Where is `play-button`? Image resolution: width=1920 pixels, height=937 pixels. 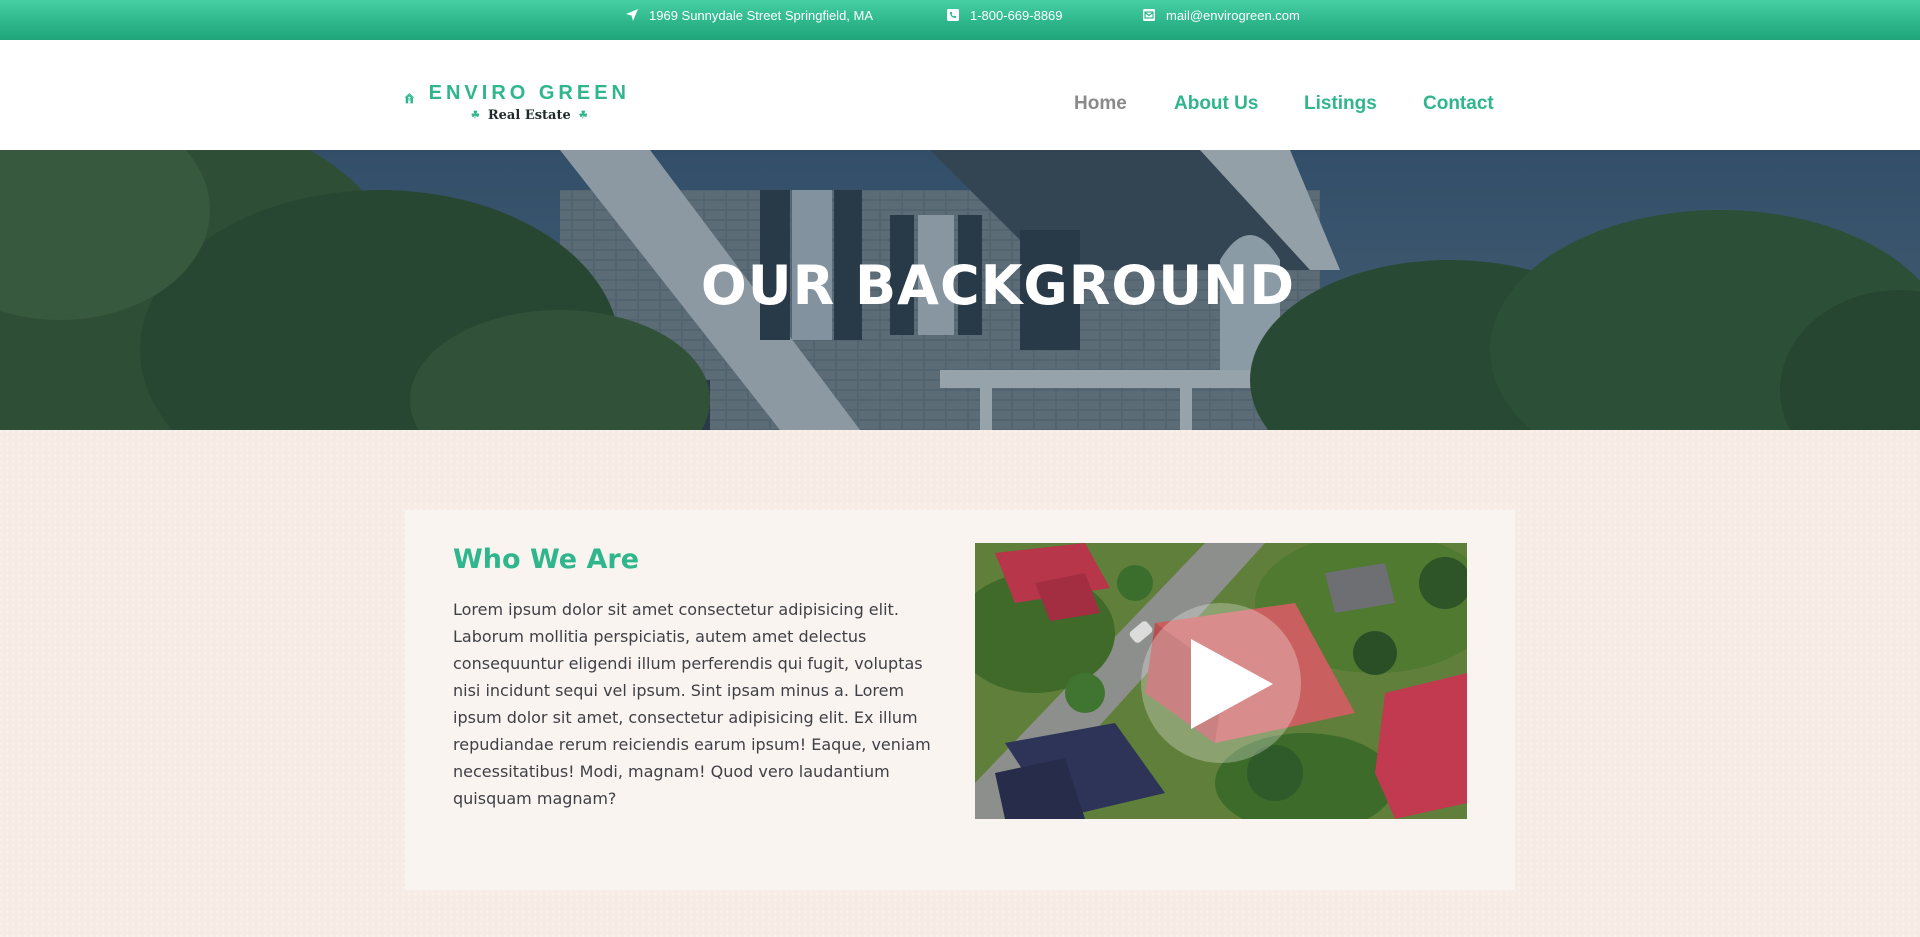 play-button is located at coordinates (1221, 683).